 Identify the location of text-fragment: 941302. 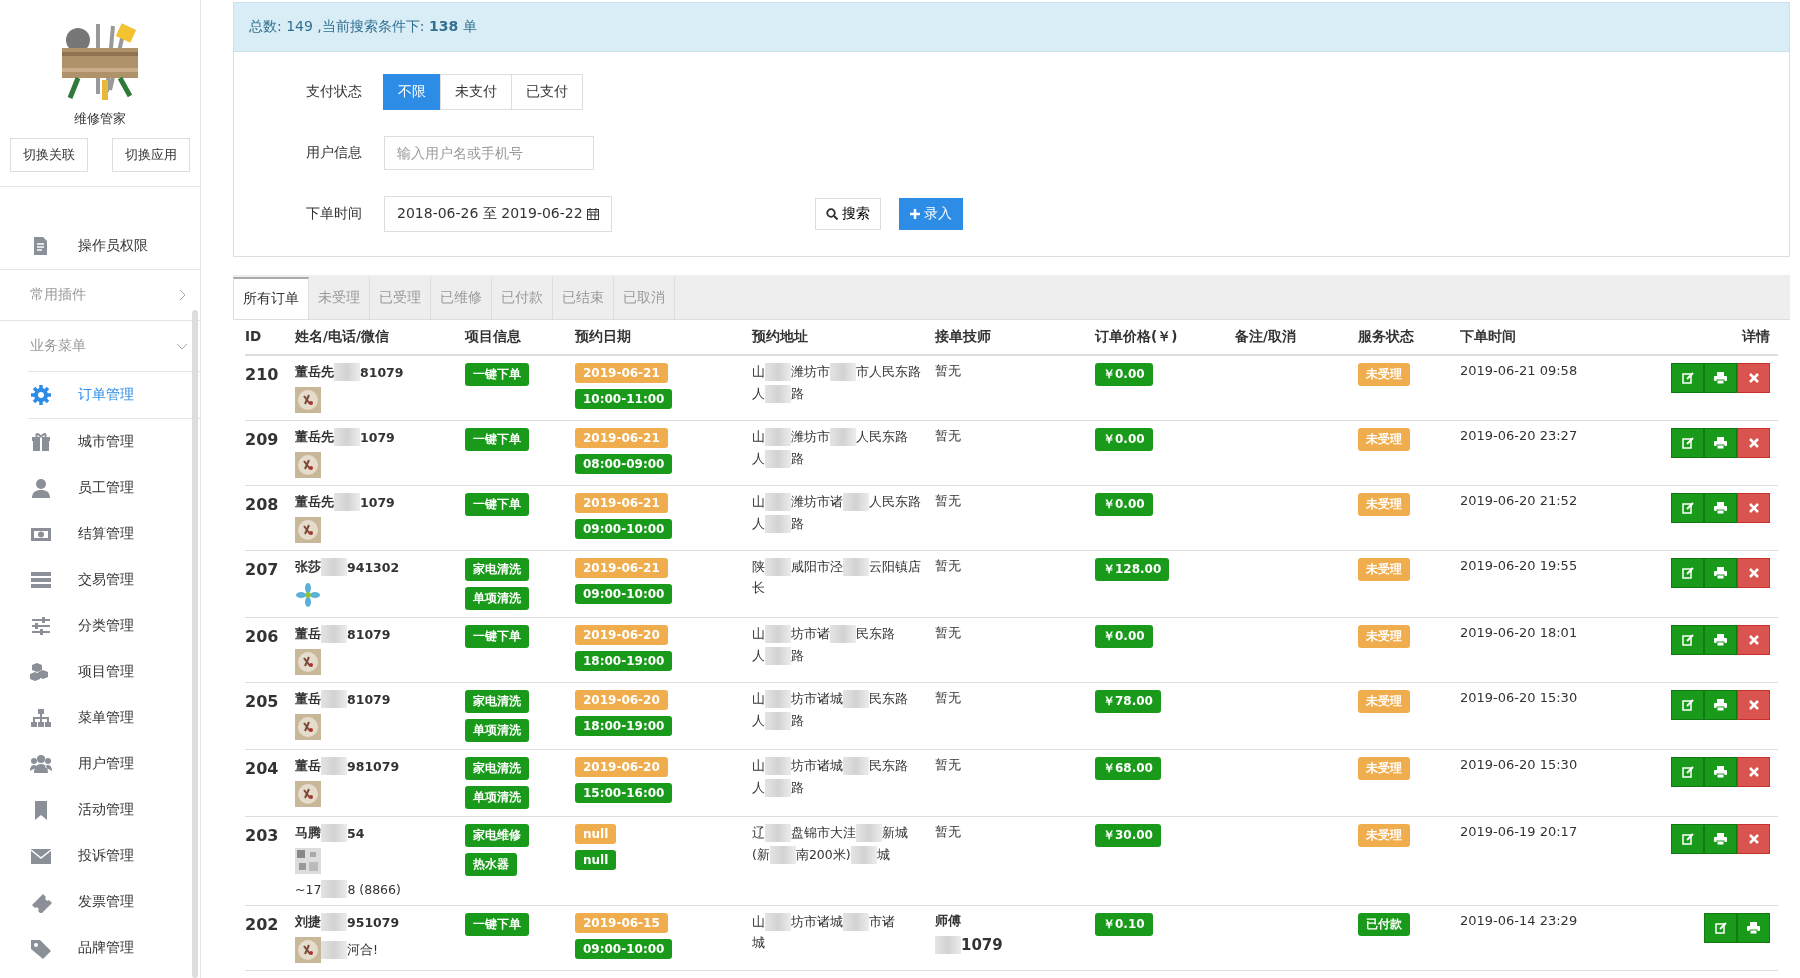
(373, 567).